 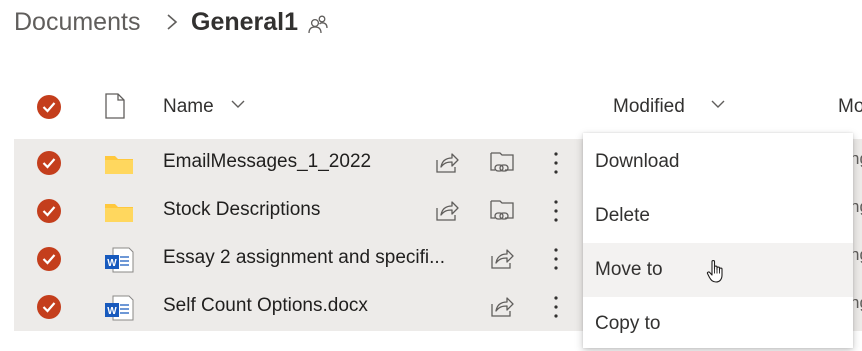 What do you see at coordinates (628, 323) in the screenshot?
I see `menu-item-label: Copy to` at bounding box center [628, 323].